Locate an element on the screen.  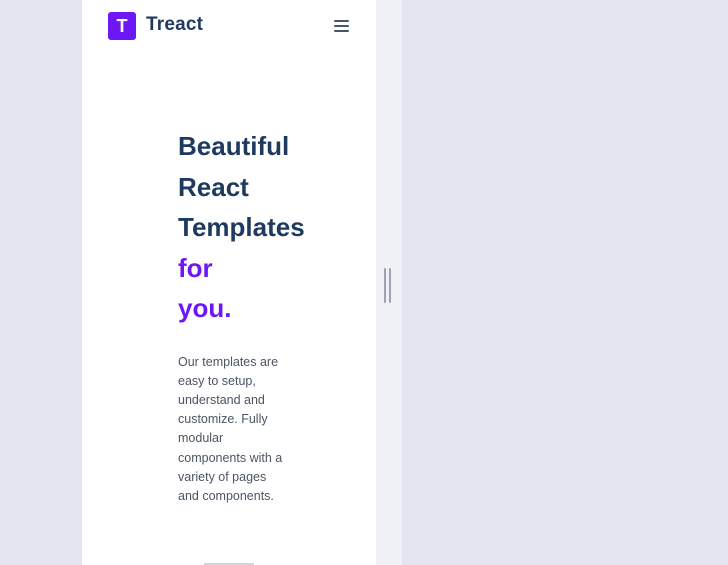
menu-bar-bottom is located at coordinates (341, 31).